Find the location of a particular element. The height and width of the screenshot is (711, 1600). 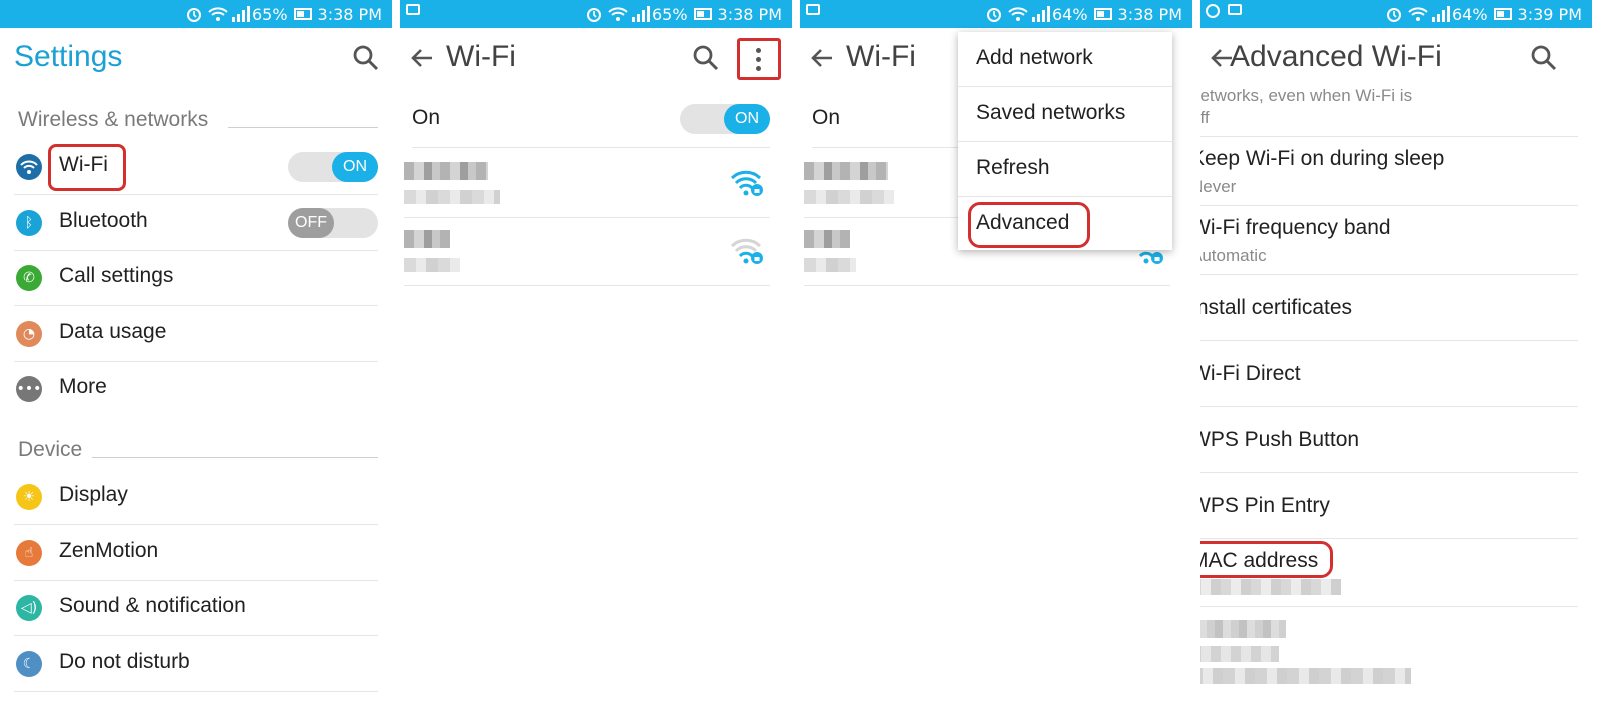

settings-item-label: More is located at coordinates (83, 386).